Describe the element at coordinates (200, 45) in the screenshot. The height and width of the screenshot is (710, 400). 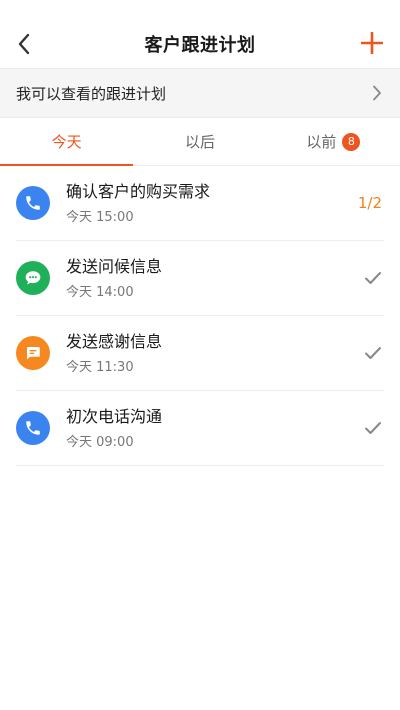
I see `page-title: 客户跟进计划` at that location.